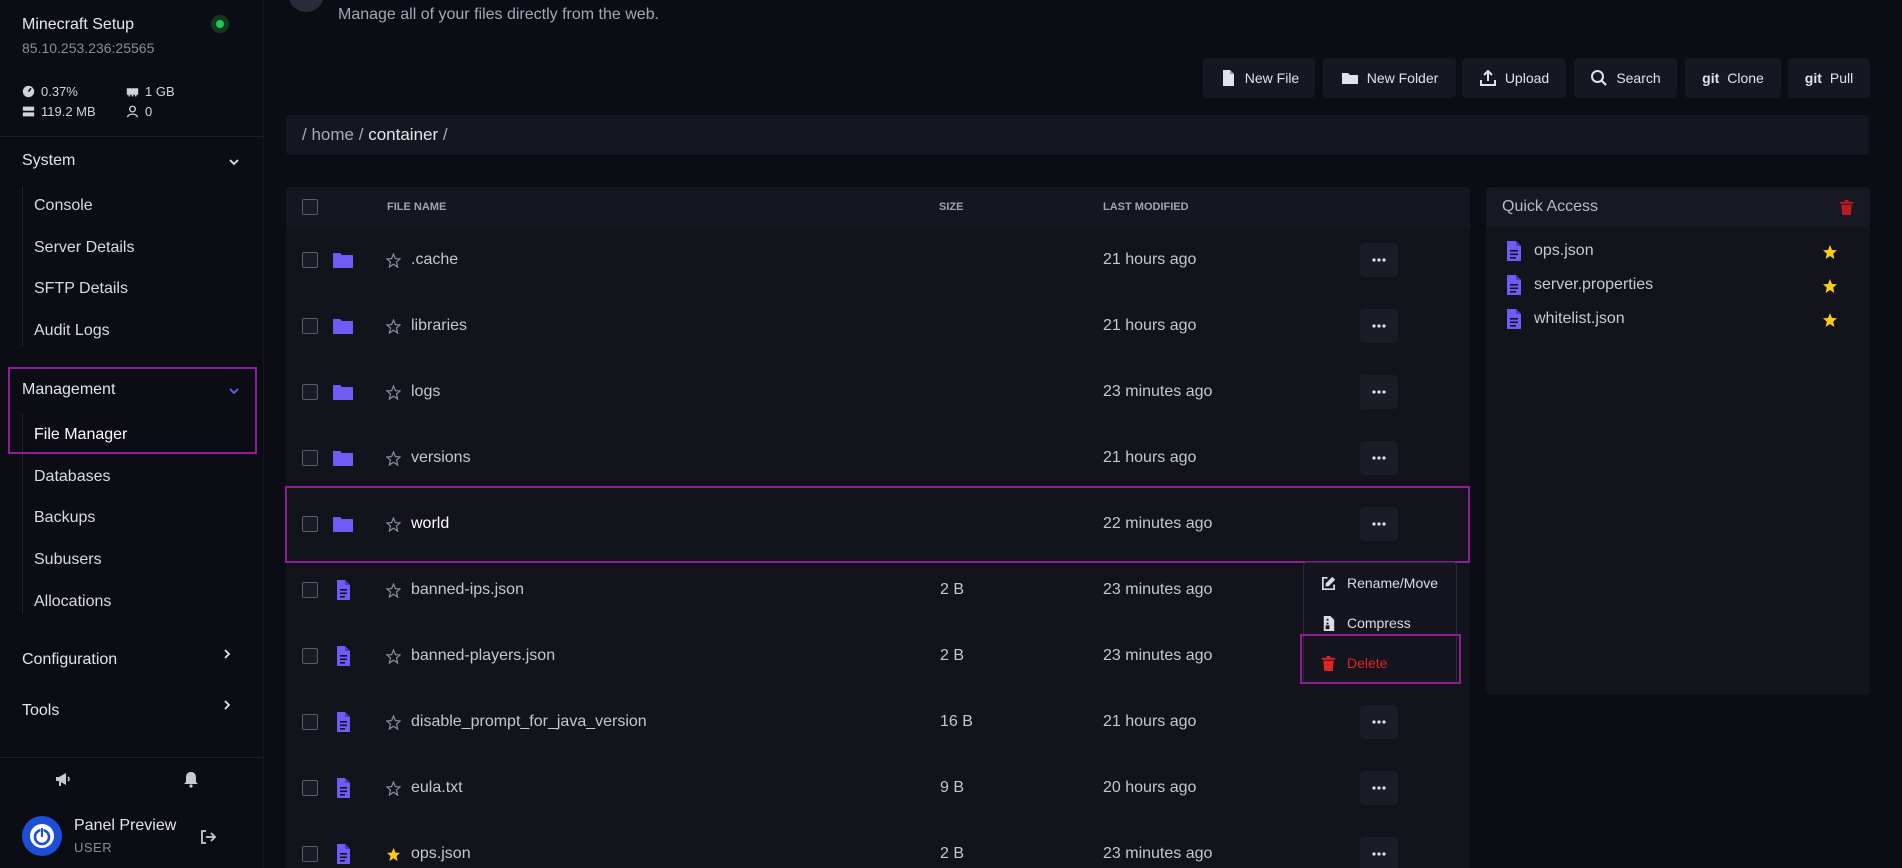  I want to click on sidebar-section-system: System, so click(48, 161).